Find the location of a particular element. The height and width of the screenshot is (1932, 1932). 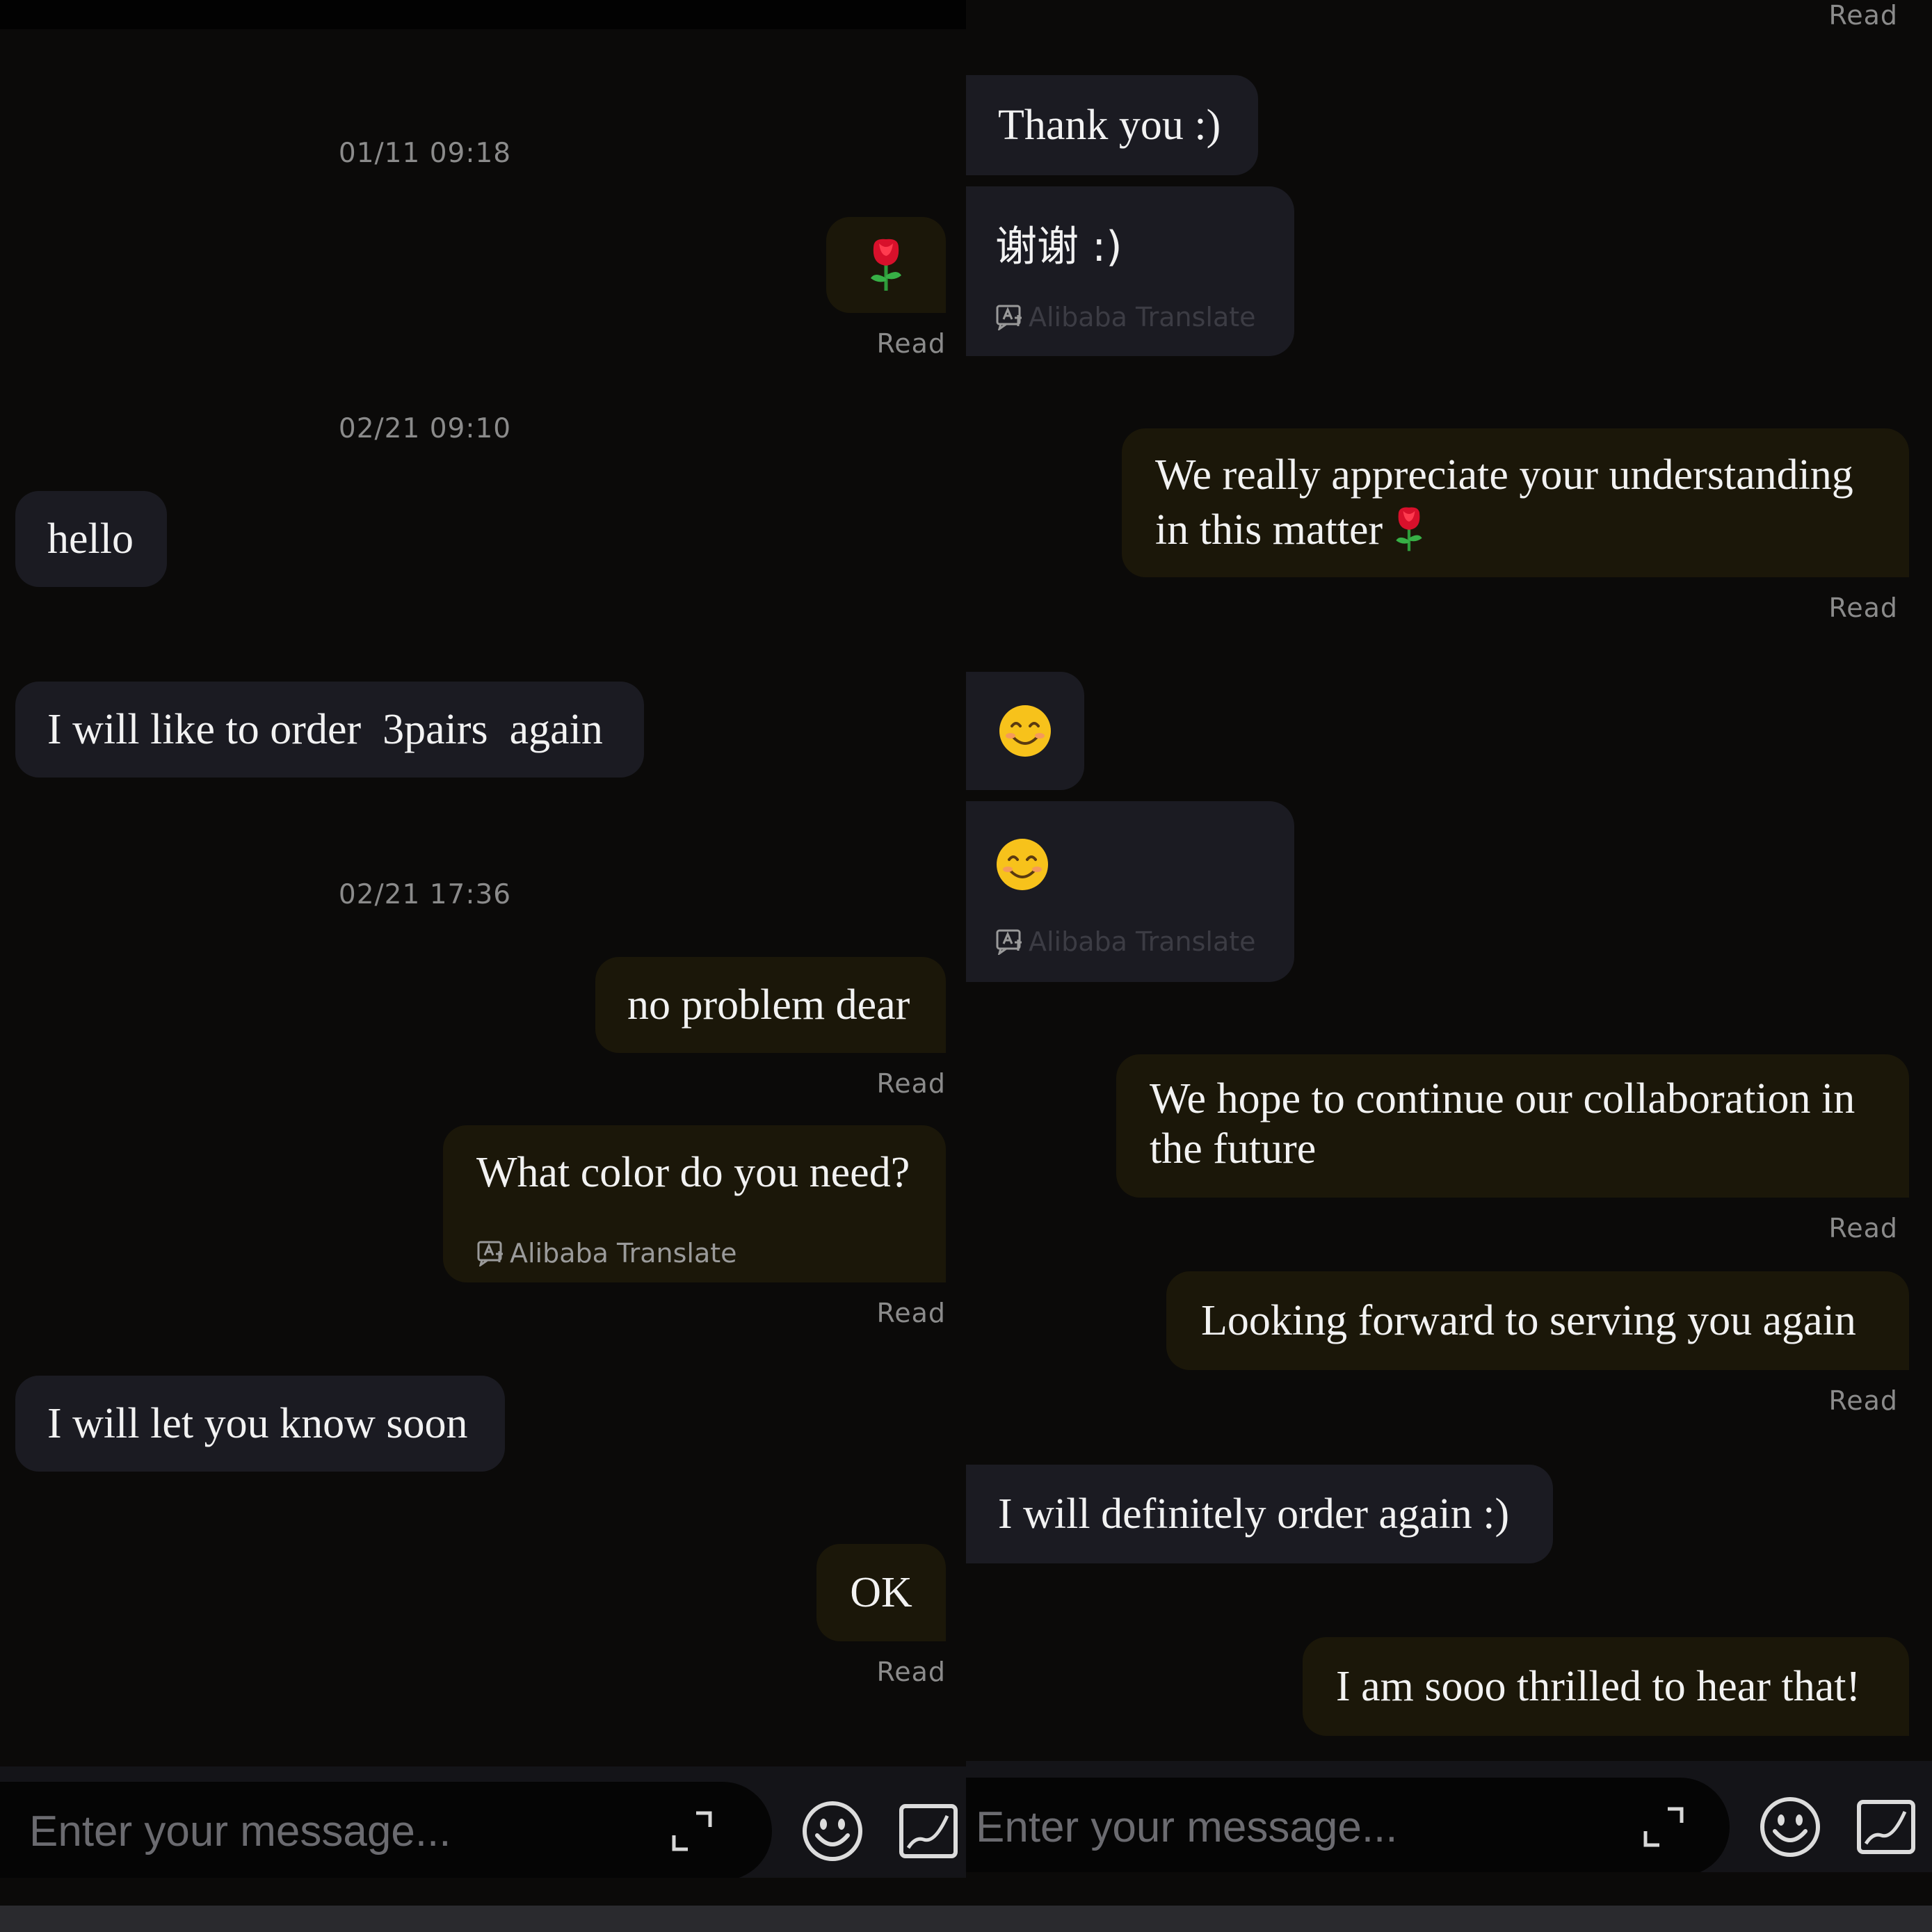

message-text: Looking forward to serving you again is located at coordinates (1528, 1320).